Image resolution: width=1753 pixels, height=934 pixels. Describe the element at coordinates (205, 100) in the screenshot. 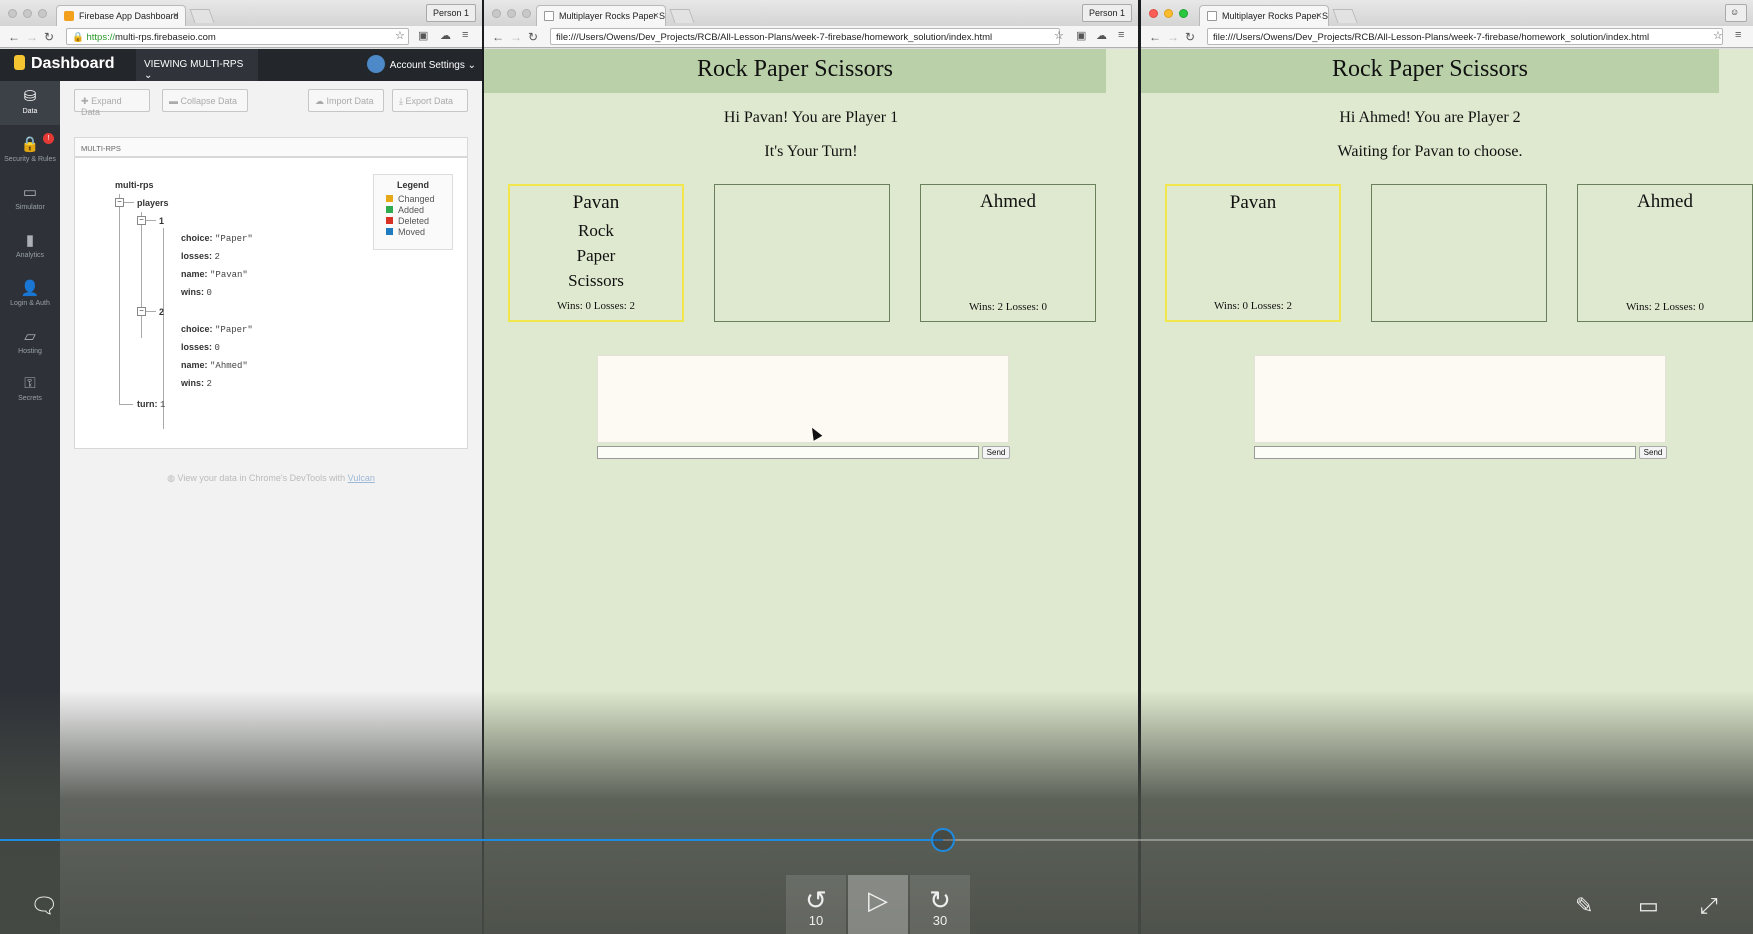

I see `collapse-data-button: ▬ Collapse Data` at that location.